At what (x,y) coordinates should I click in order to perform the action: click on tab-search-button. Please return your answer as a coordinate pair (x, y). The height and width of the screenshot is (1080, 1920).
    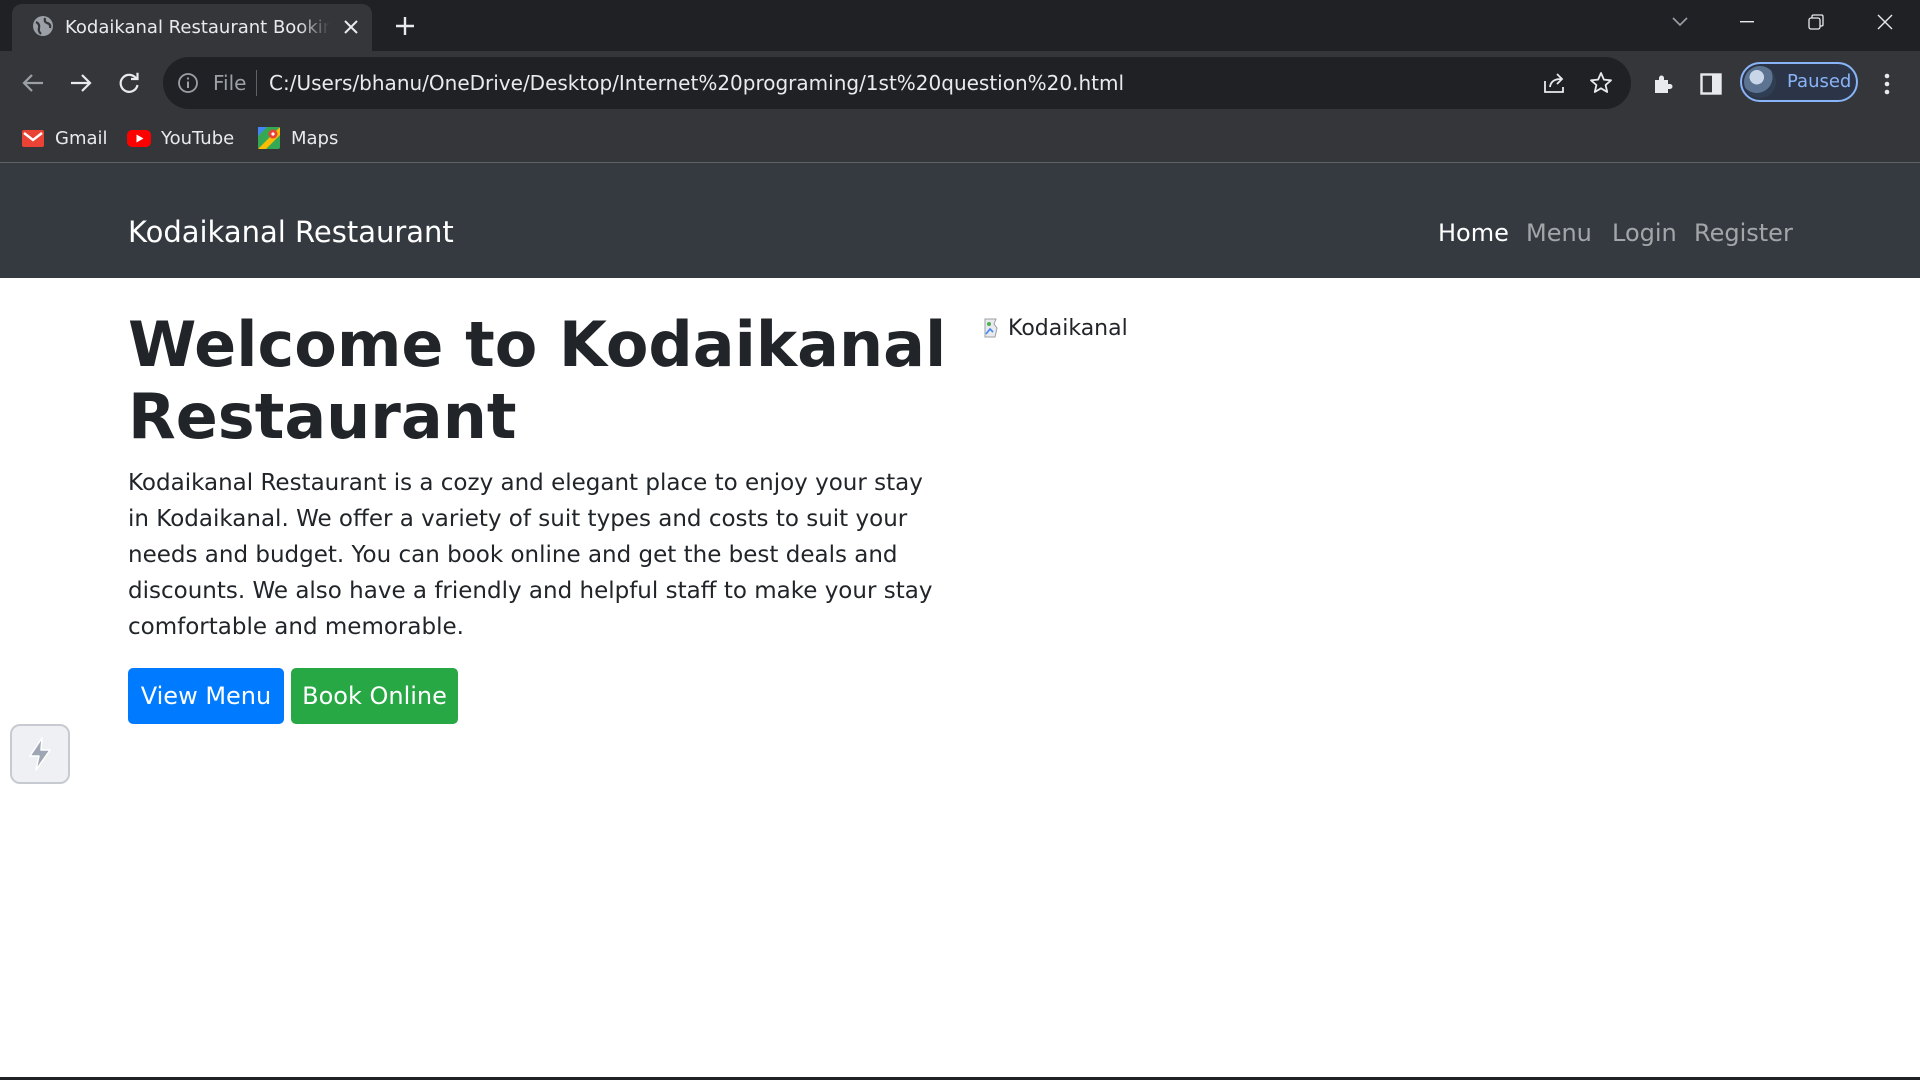
    Looking at the image, I should click on (1680, 22).